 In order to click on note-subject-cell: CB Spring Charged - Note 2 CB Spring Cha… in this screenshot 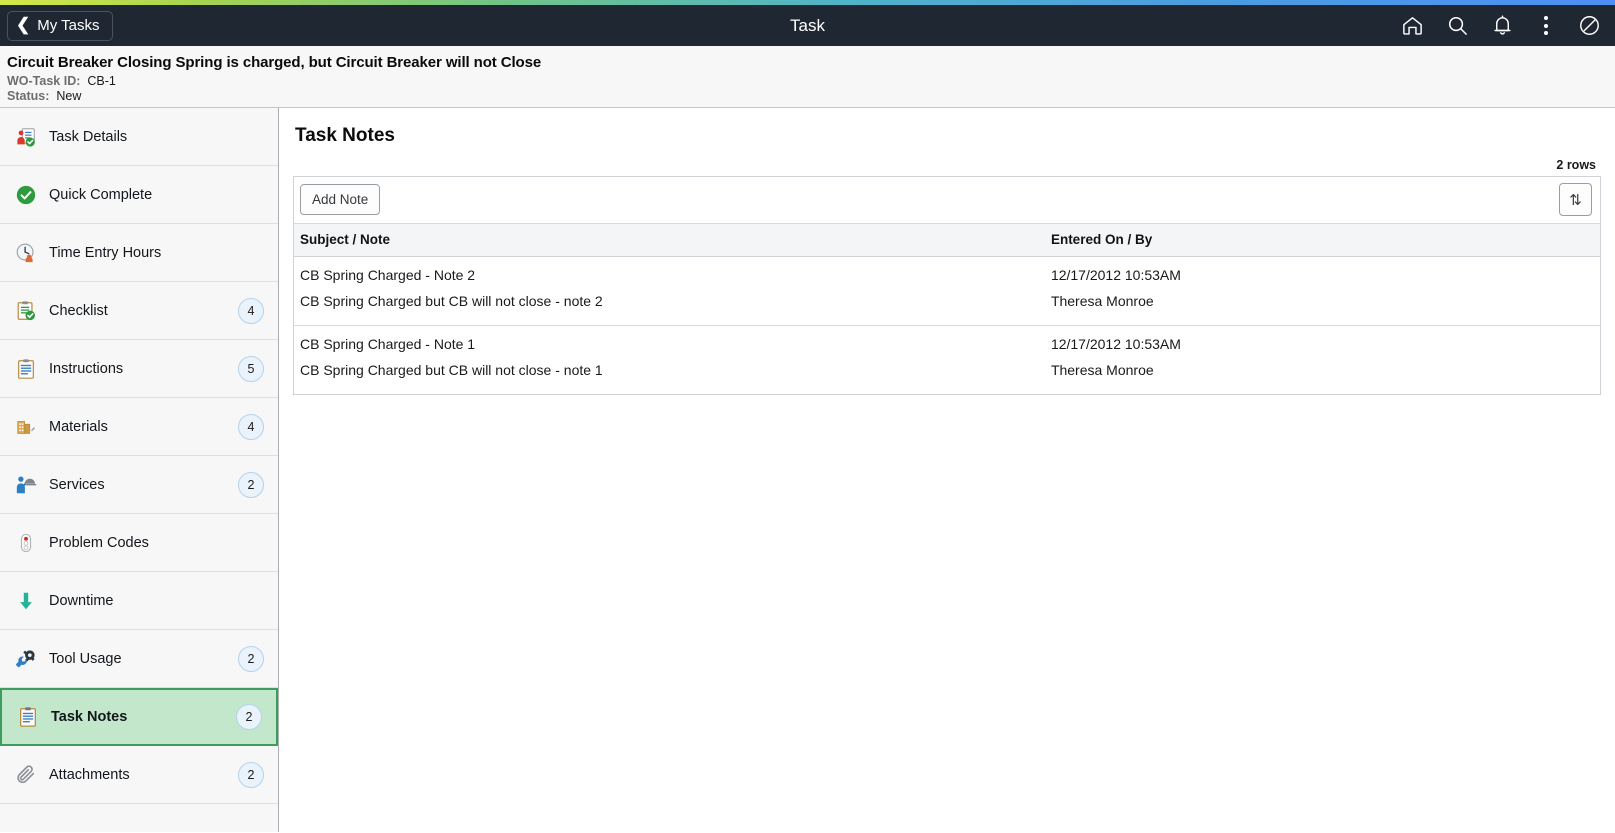, I will do `click(669, 291)`.